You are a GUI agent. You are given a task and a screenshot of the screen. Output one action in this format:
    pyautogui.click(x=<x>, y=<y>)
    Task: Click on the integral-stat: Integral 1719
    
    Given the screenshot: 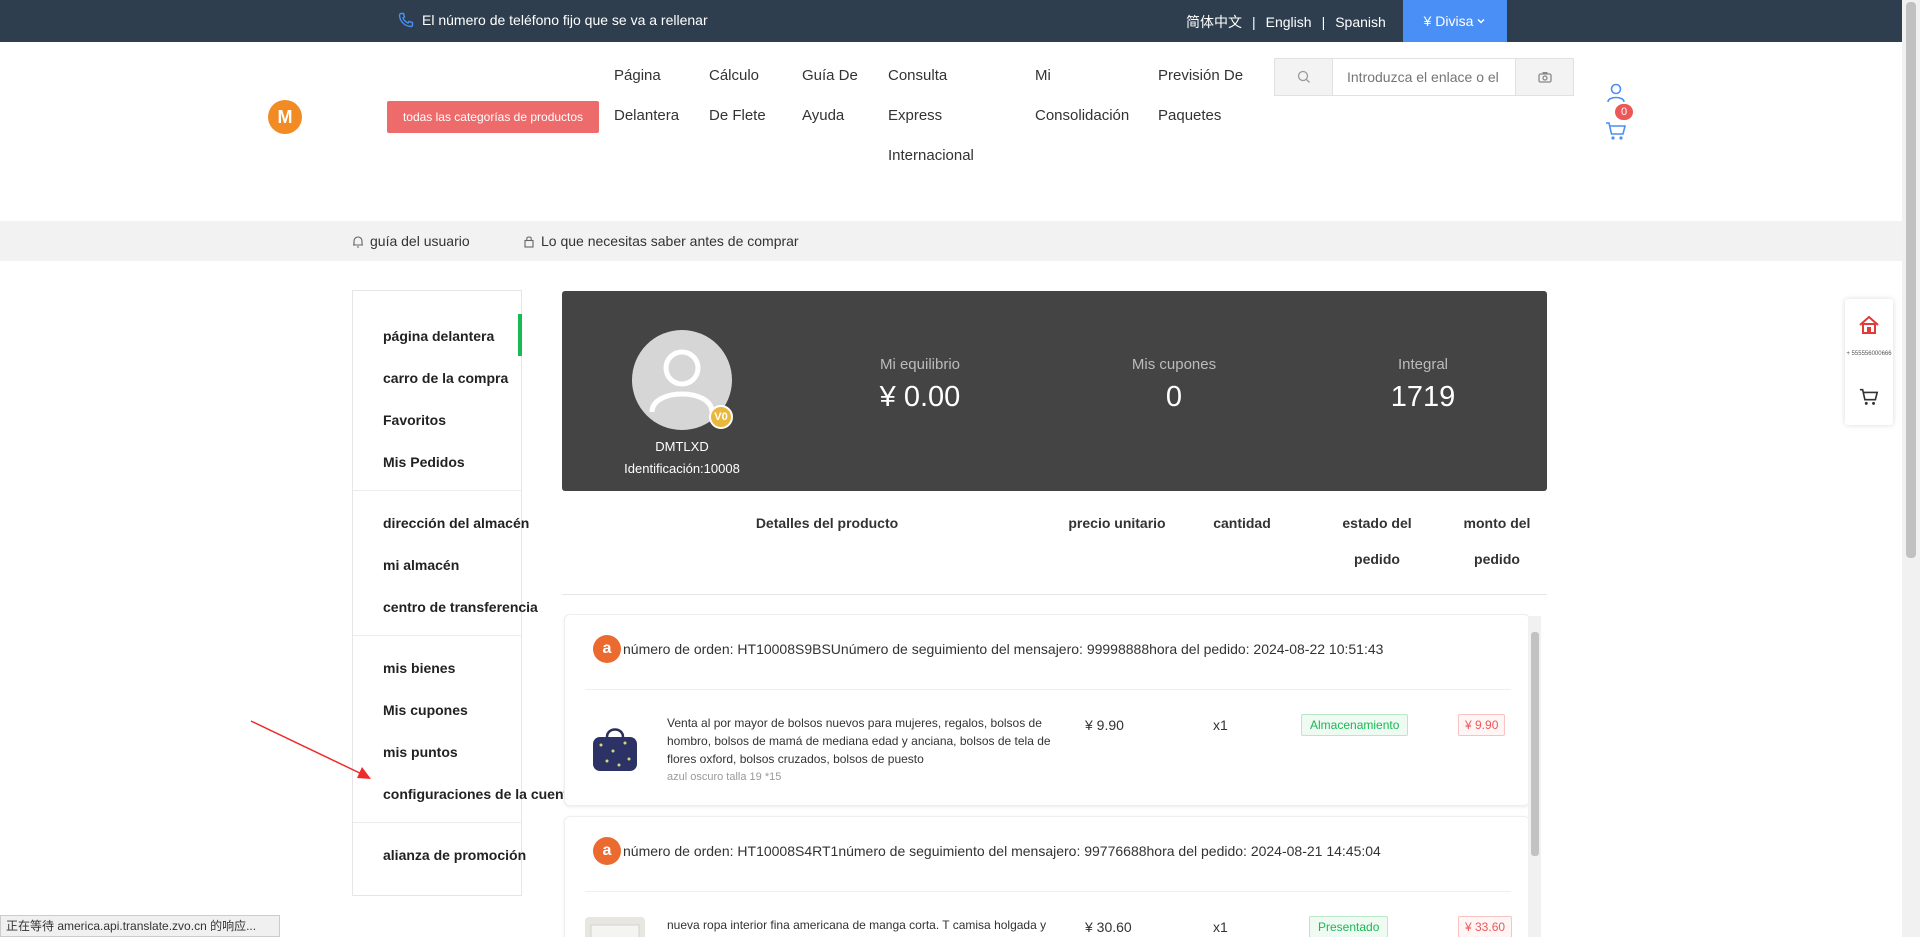 What is the action you would take?
    pyautogui.click(x=1423, y=385)
    